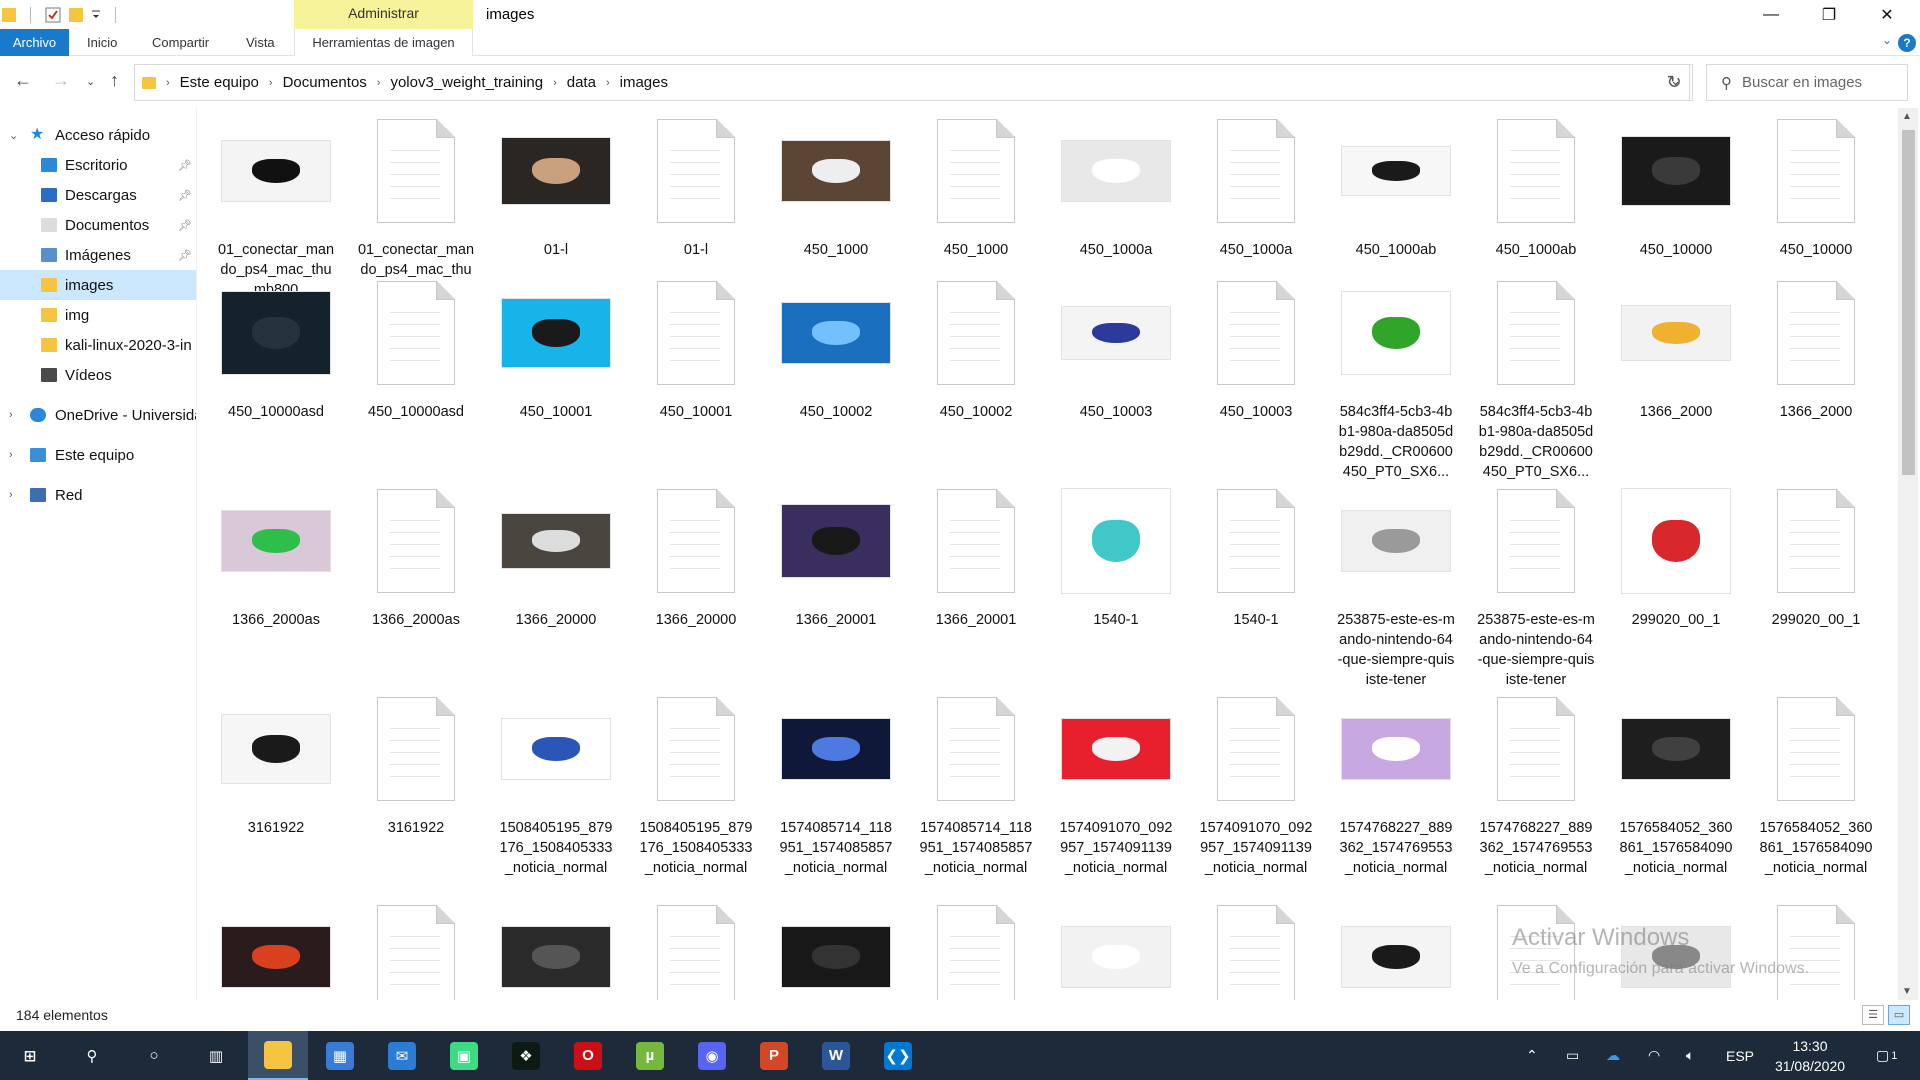 This screenshot has width=1920, height=1080. I want to click on vscode-app: ❮❯, so click(898, 1055).